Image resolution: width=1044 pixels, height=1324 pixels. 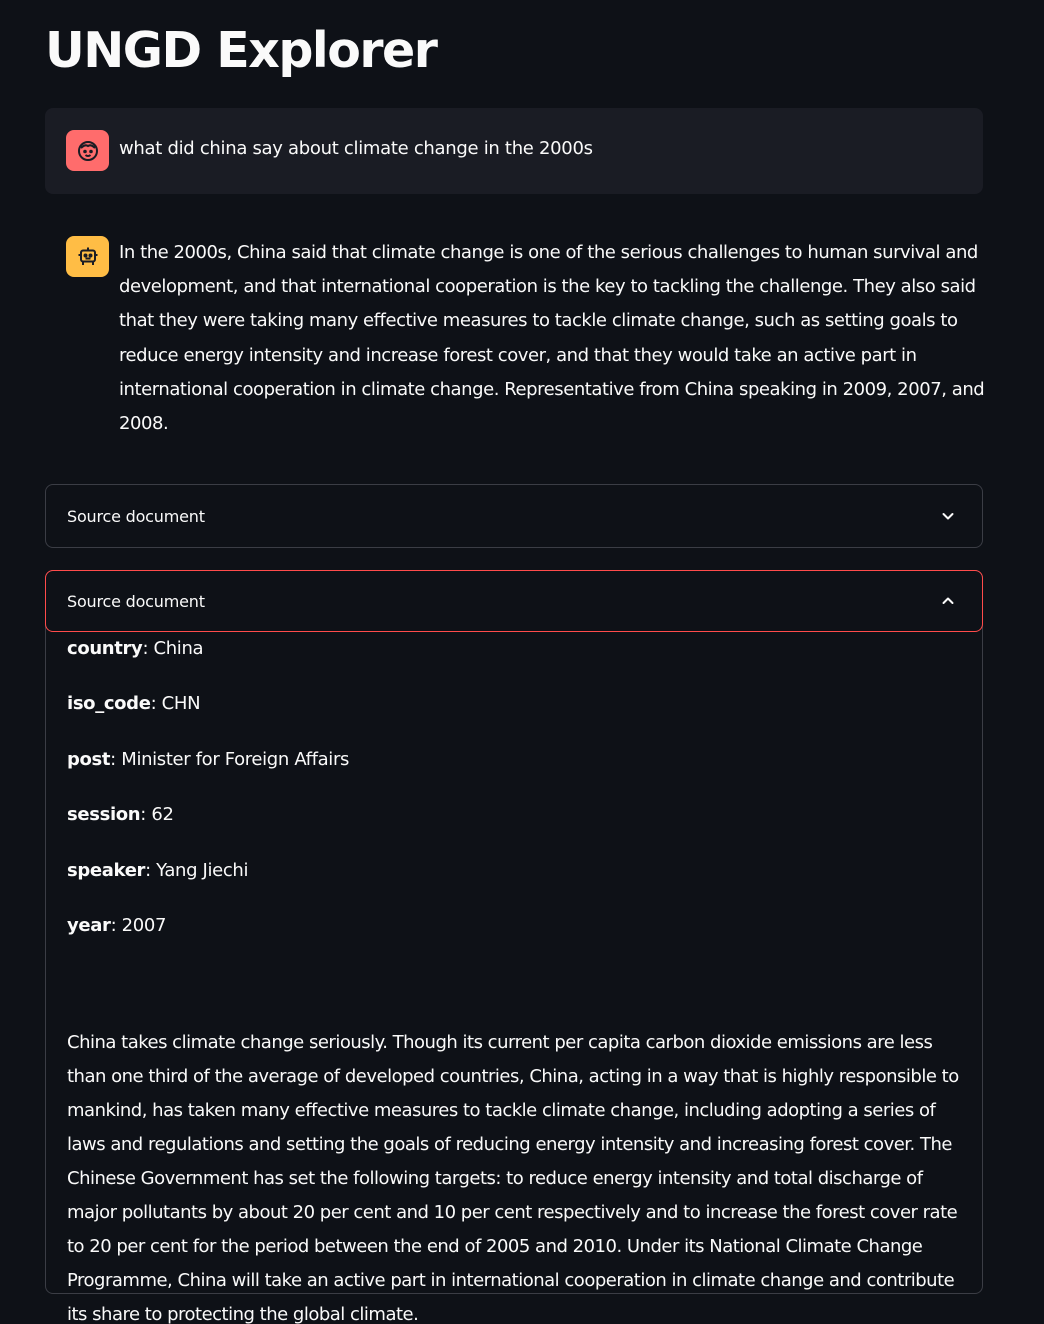 I want to click on field-value: : CHN, so click(x=175, y=703).